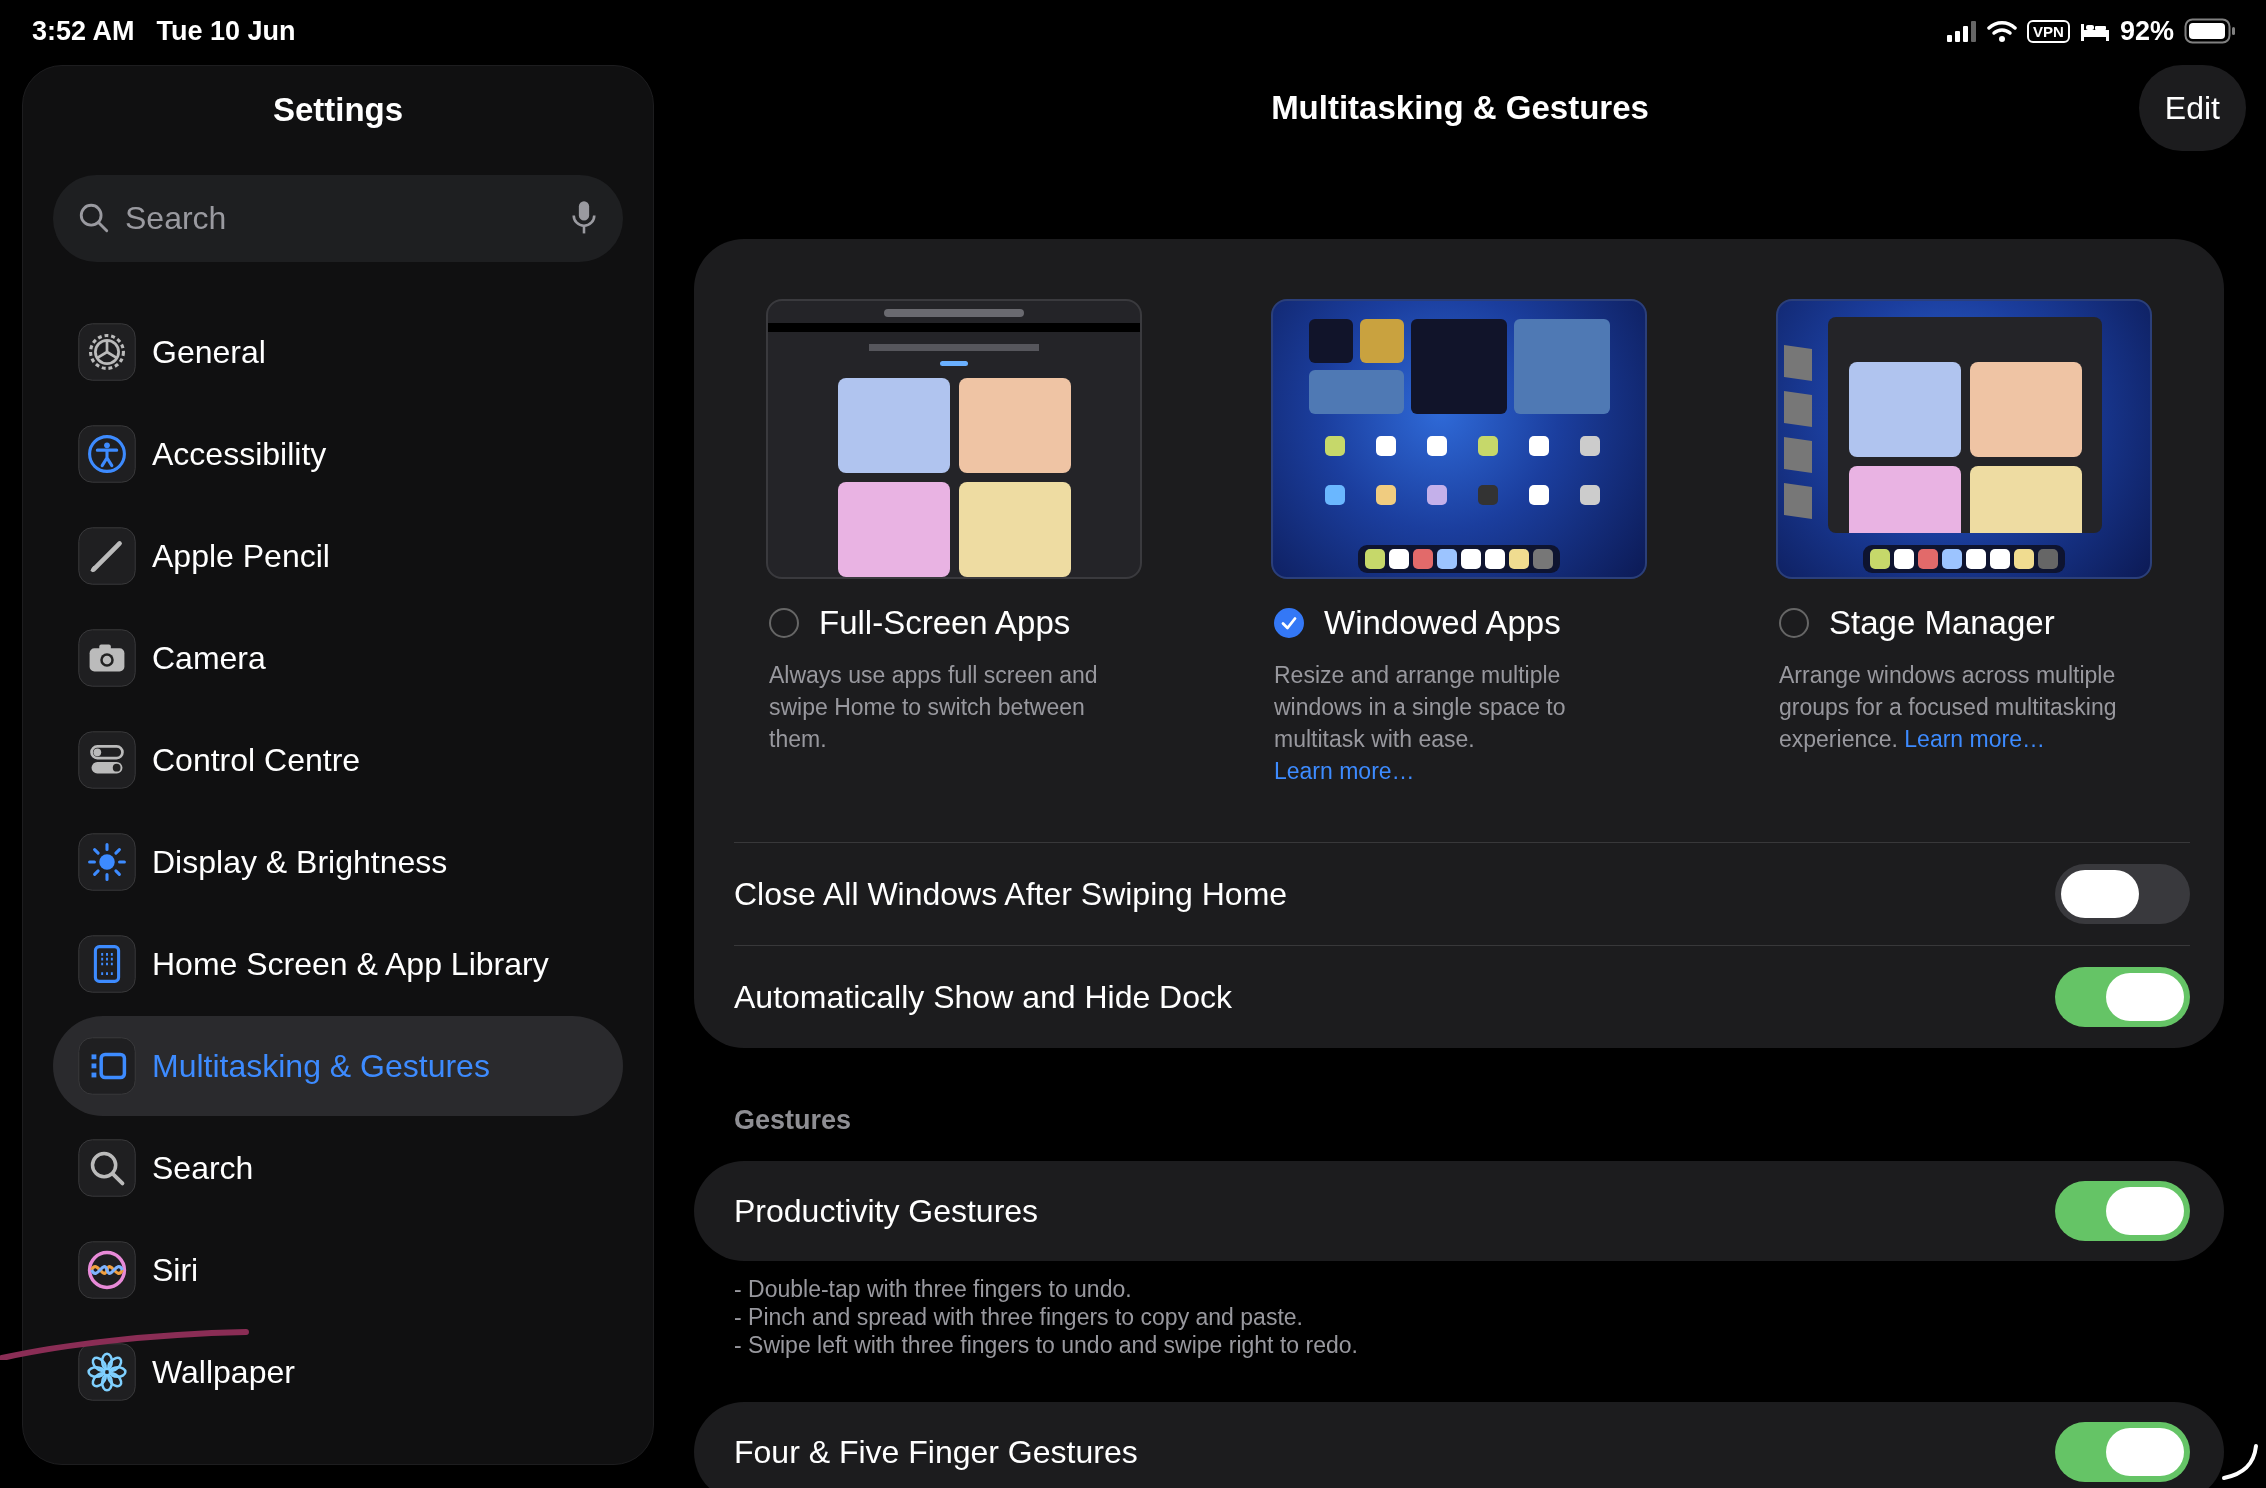 The width and height of the screenshot is (2266, 1488). I want to click on setting-label: Productivity Gestures, so click(886, 1211).